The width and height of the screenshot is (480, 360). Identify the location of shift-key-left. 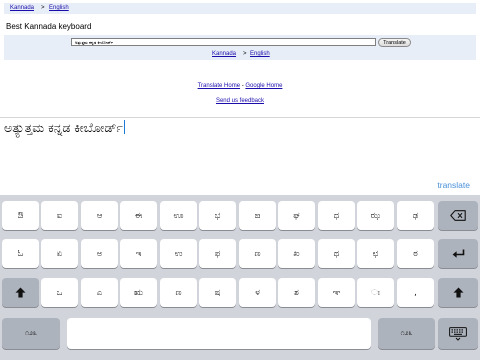
(20, 292).